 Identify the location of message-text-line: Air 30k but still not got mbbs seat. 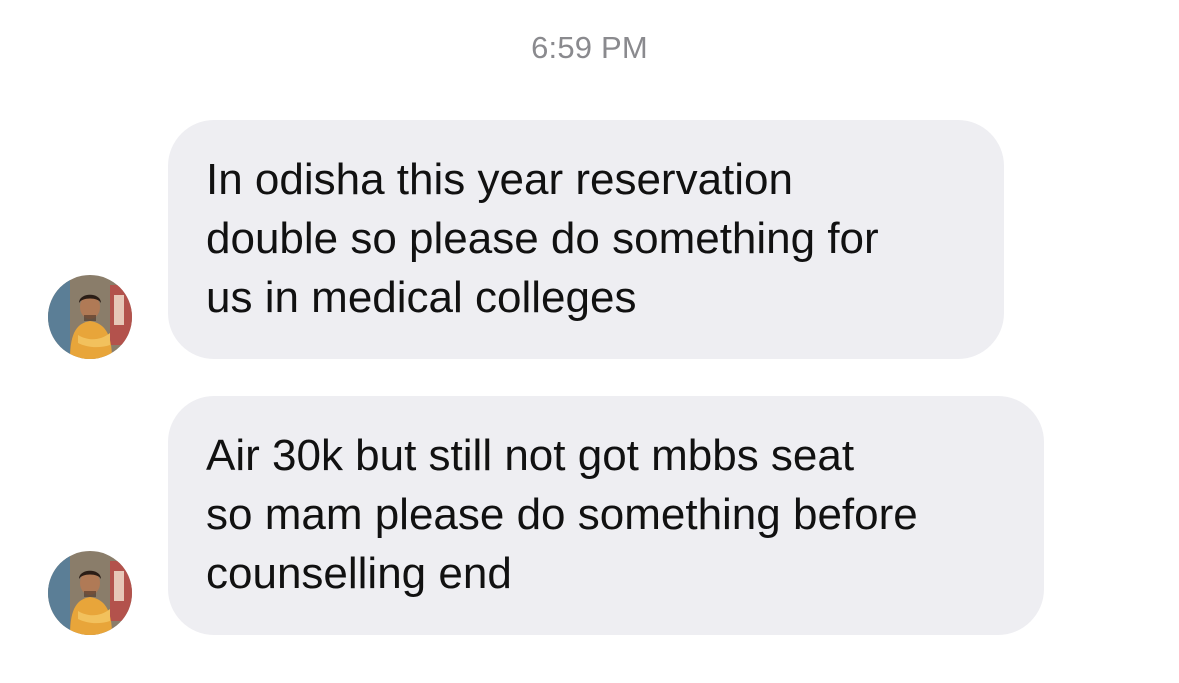
(530, 455).